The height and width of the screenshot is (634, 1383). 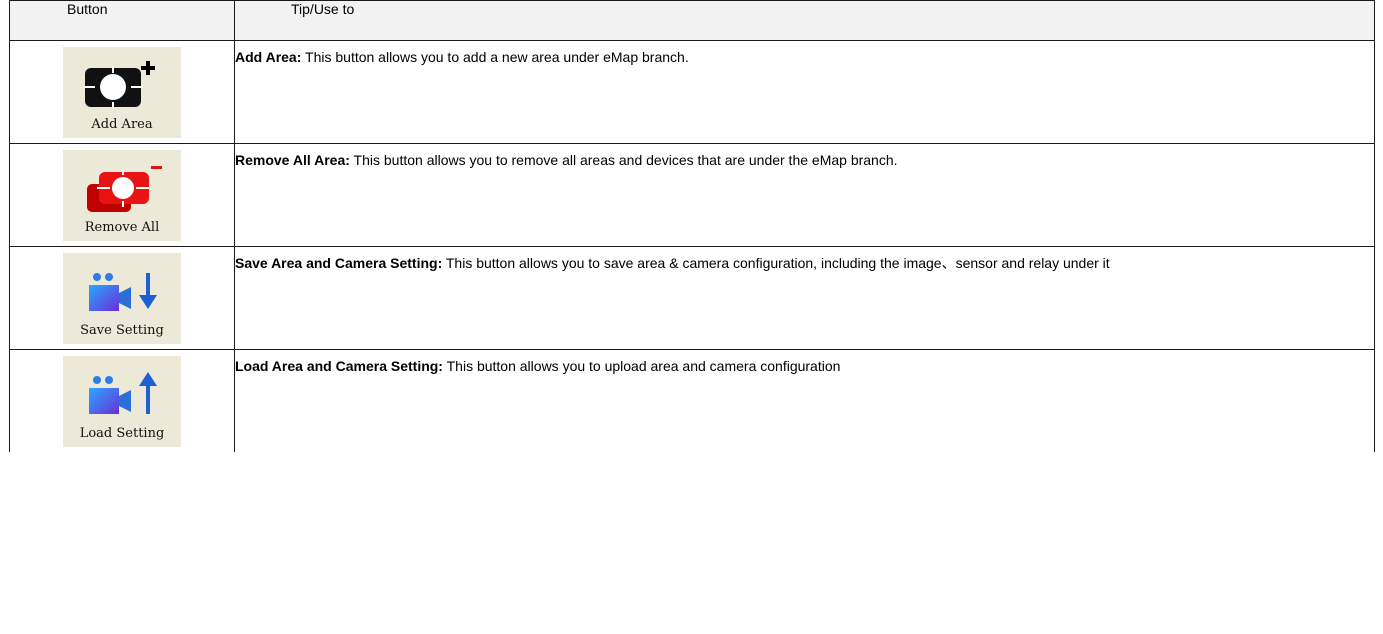 I want to click on button-cell: Add Area, so click(x=122, y=92).